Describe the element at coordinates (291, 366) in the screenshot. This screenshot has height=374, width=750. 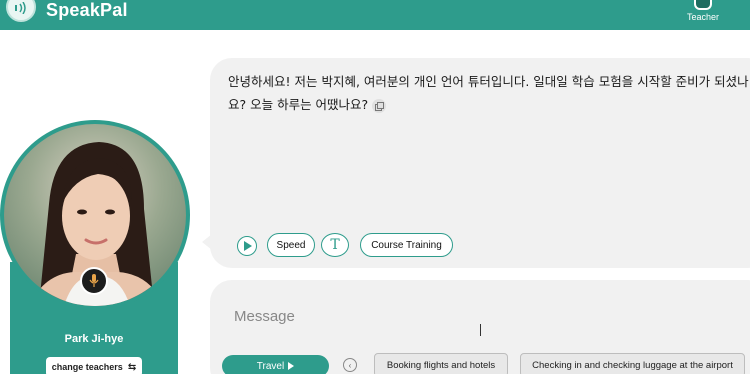
I see `play-icon` at that location.